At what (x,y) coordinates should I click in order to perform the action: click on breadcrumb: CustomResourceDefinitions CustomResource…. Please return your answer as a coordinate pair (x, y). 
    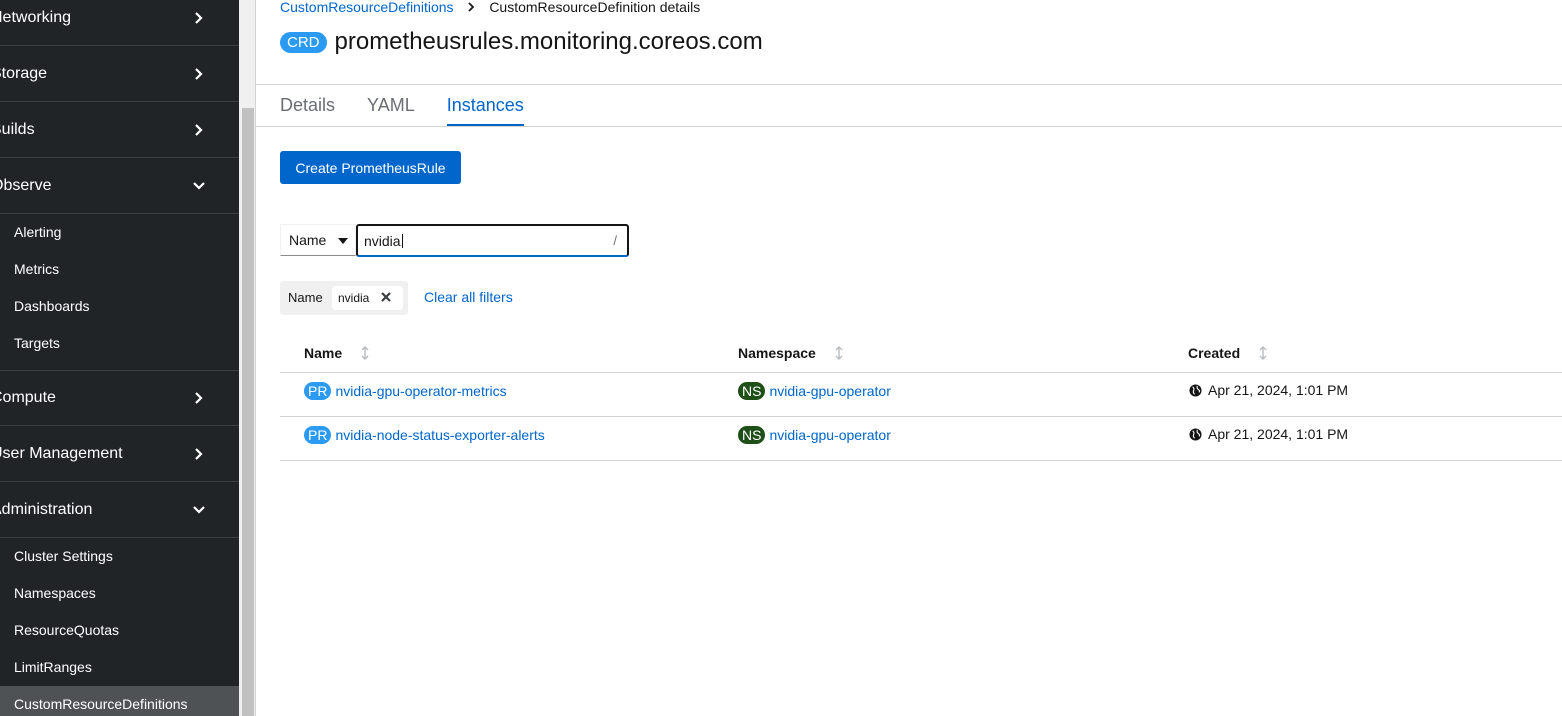
    Looking at the image, I should click on (490, 7).